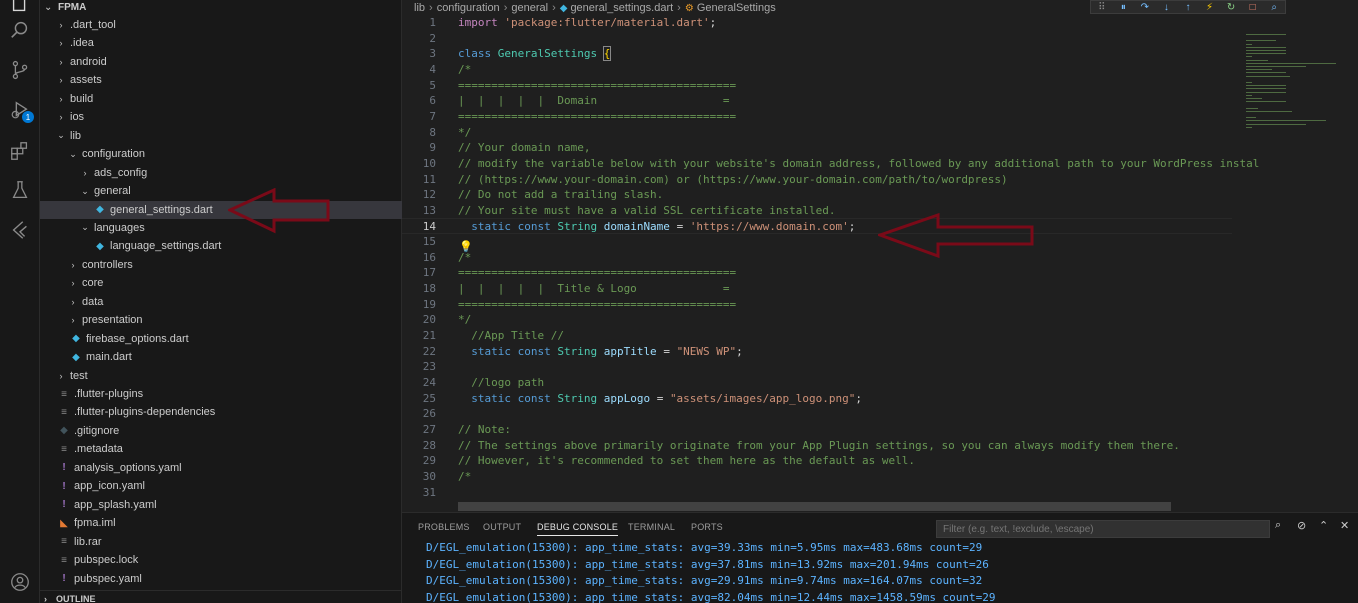 The height and width of the screenshot is (603, 1358). I want to click on stop-icon: □, so click(1253, 7).